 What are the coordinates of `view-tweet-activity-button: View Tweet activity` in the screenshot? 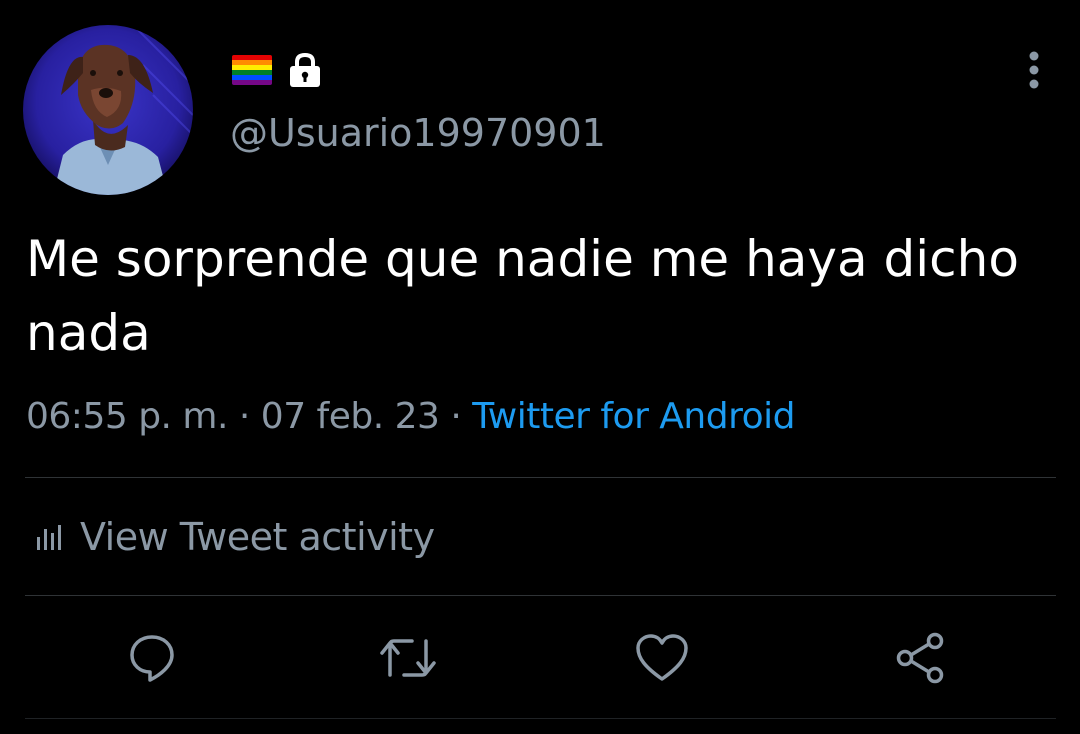 It's located at (235, 537).